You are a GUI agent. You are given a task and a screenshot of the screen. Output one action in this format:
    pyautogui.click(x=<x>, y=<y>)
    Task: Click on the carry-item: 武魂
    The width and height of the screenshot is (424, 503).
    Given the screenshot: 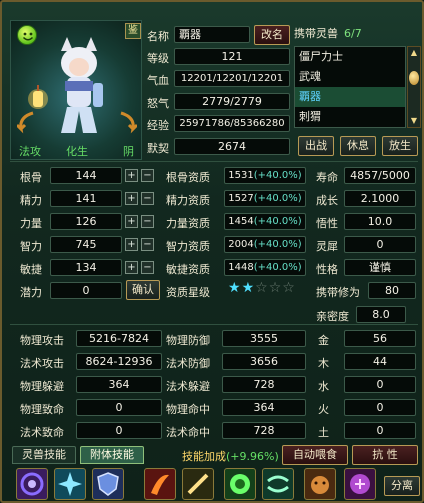 What is the action you would take?
    pyautogui.click(x=350, y=77)
    